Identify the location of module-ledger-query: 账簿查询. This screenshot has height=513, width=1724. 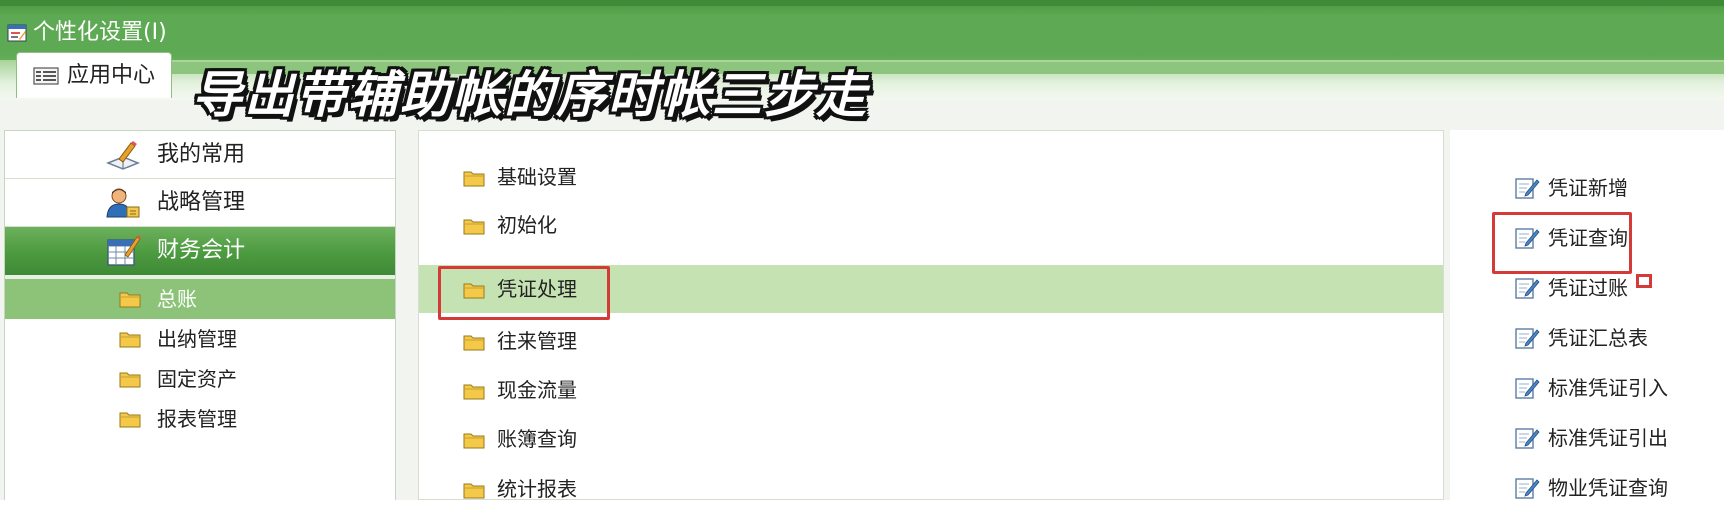
(931, 439).